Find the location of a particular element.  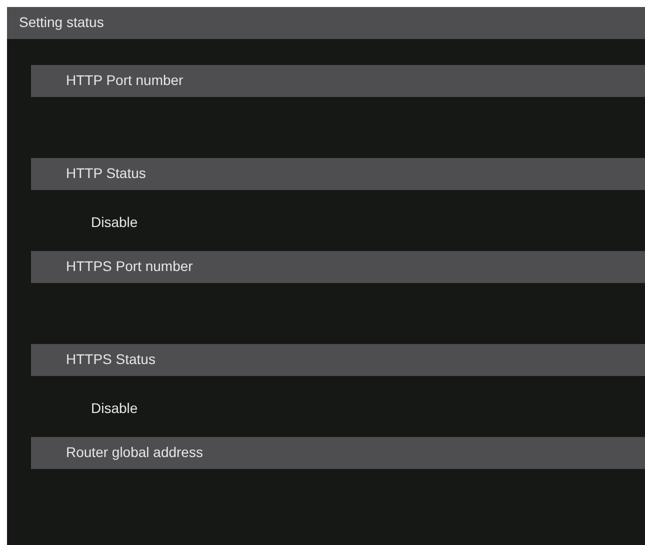

section-heading: HTTPS Port number is located at coordinates (338, 267).